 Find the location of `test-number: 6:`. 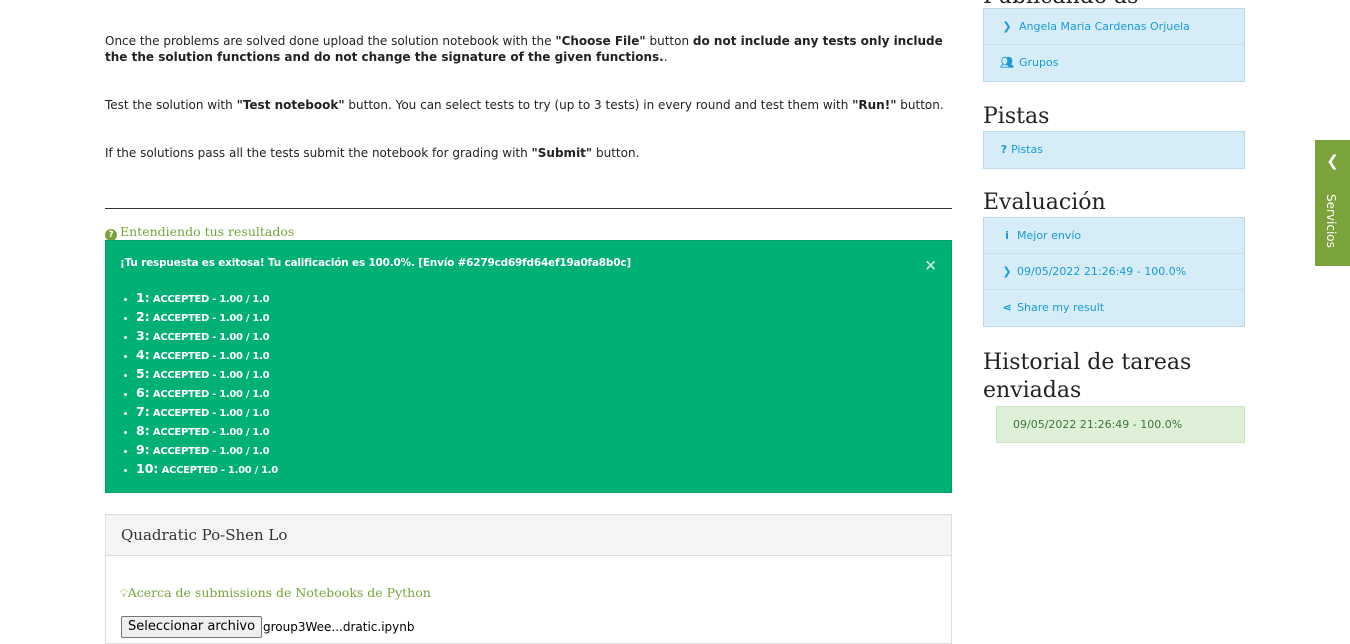

test-number: 6: is located at coordinates (143, 392).